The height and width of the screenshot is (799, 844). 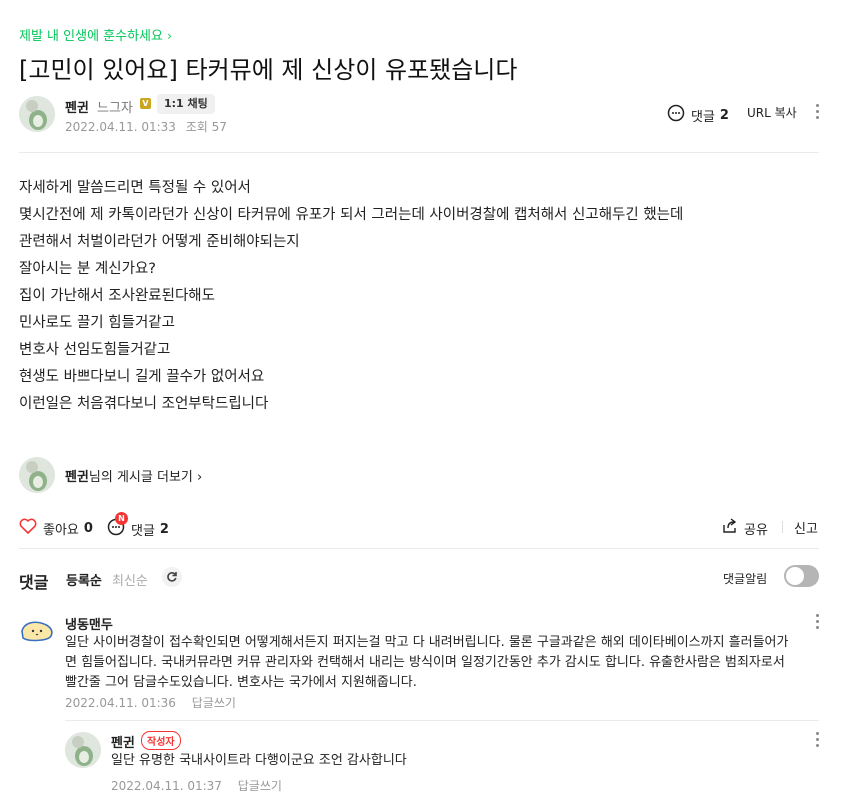 I want to click on breadcrumb-label: 제발 내 인생에 훈수하세요, so click(x=91, y=36).